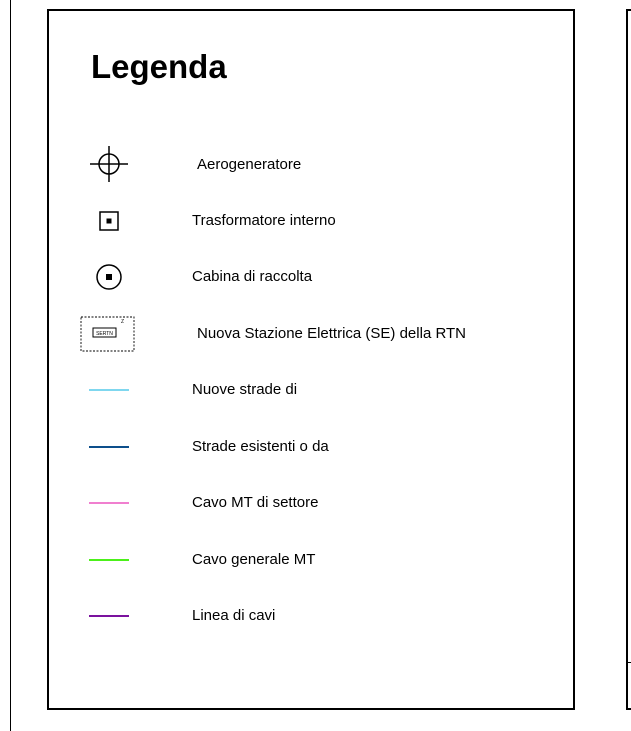  I want to click on adjacent-map-panel-edge, so click(628, 359).